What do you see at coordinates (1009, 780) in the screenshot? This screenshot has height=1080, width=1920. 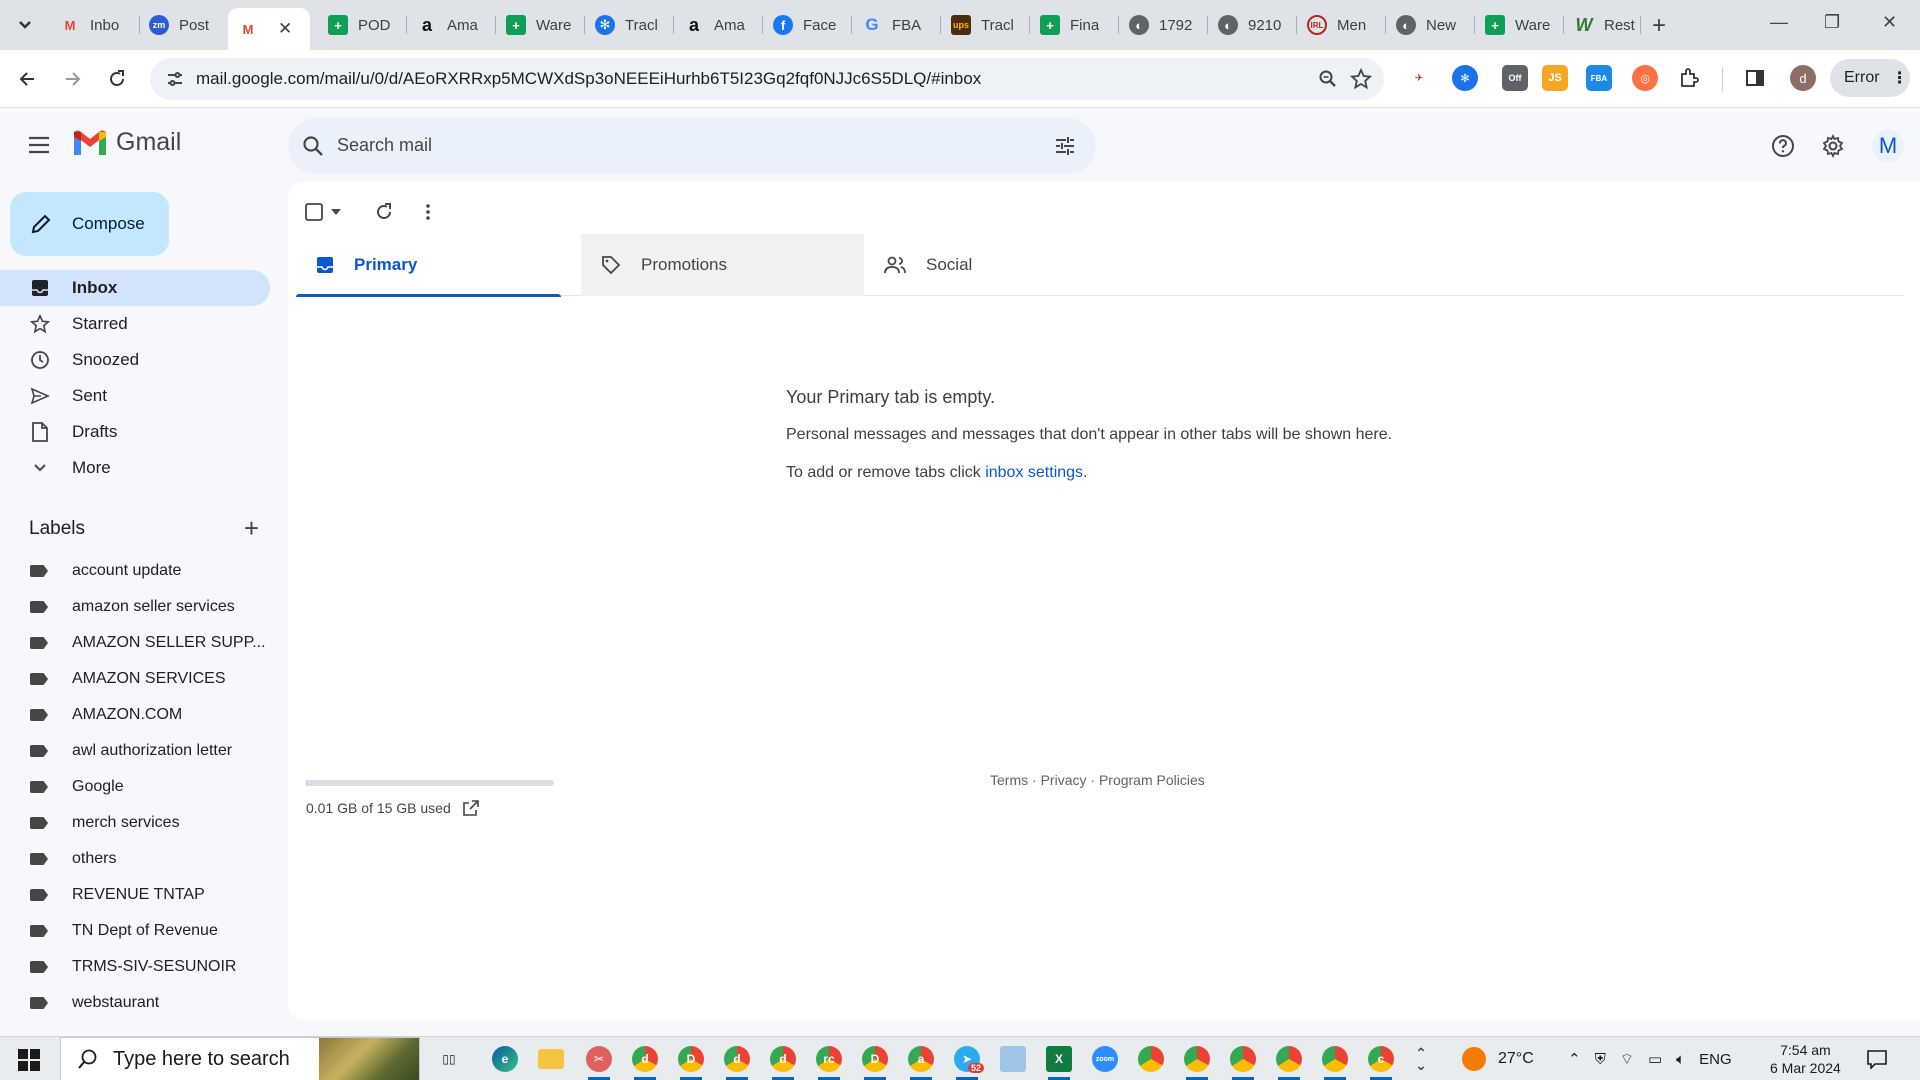 I see `terms-link: Terms` at bounding box center [1009, 780].